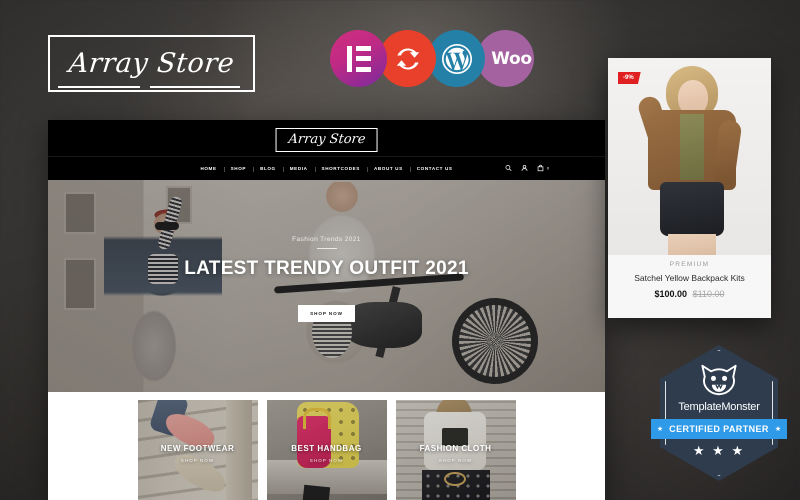 The height and width of the screenshot is (500, 800). I want to click on category-card-footwear: NEW FOOTWEAR SHOP NOW, so click(197, 450).